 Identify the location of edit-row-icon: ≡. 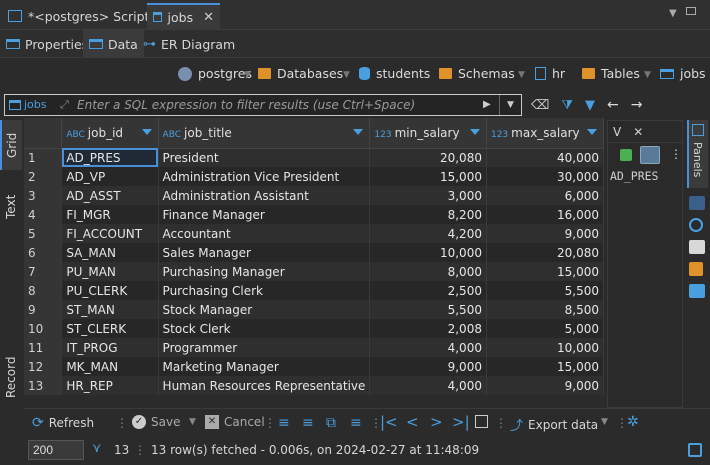
(284, 423).